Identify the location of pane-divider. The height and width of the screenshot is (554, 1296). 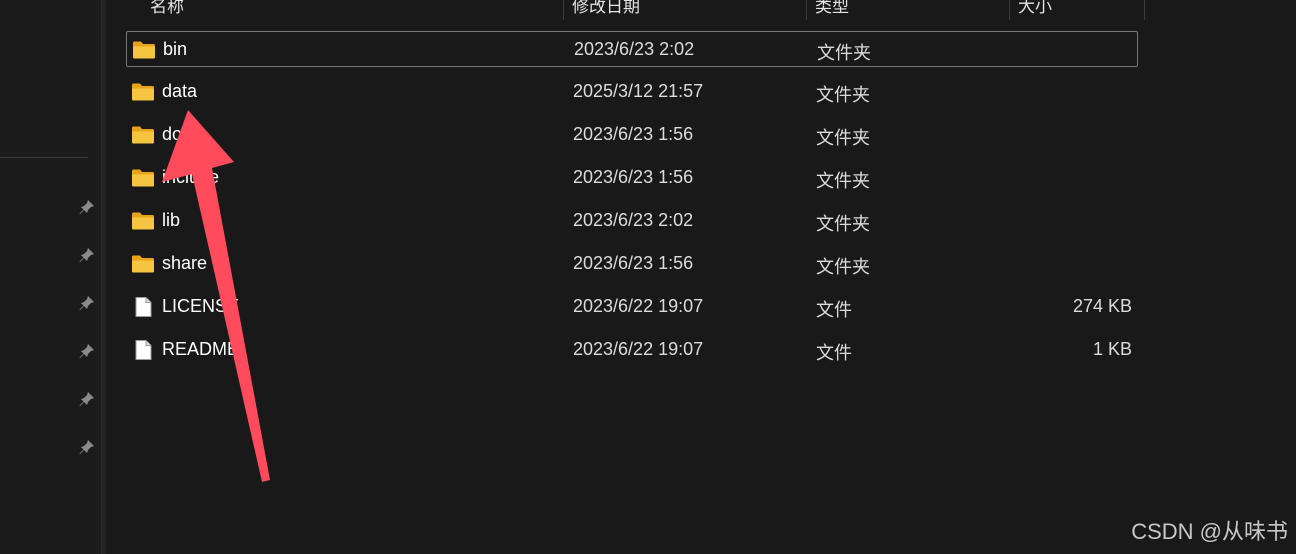
(103, 277).